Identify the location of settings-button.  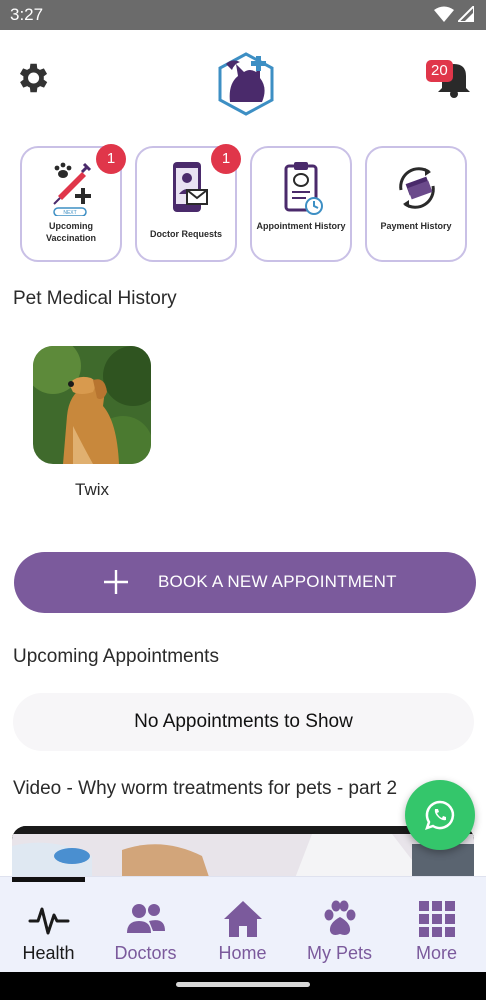
(32, 78).